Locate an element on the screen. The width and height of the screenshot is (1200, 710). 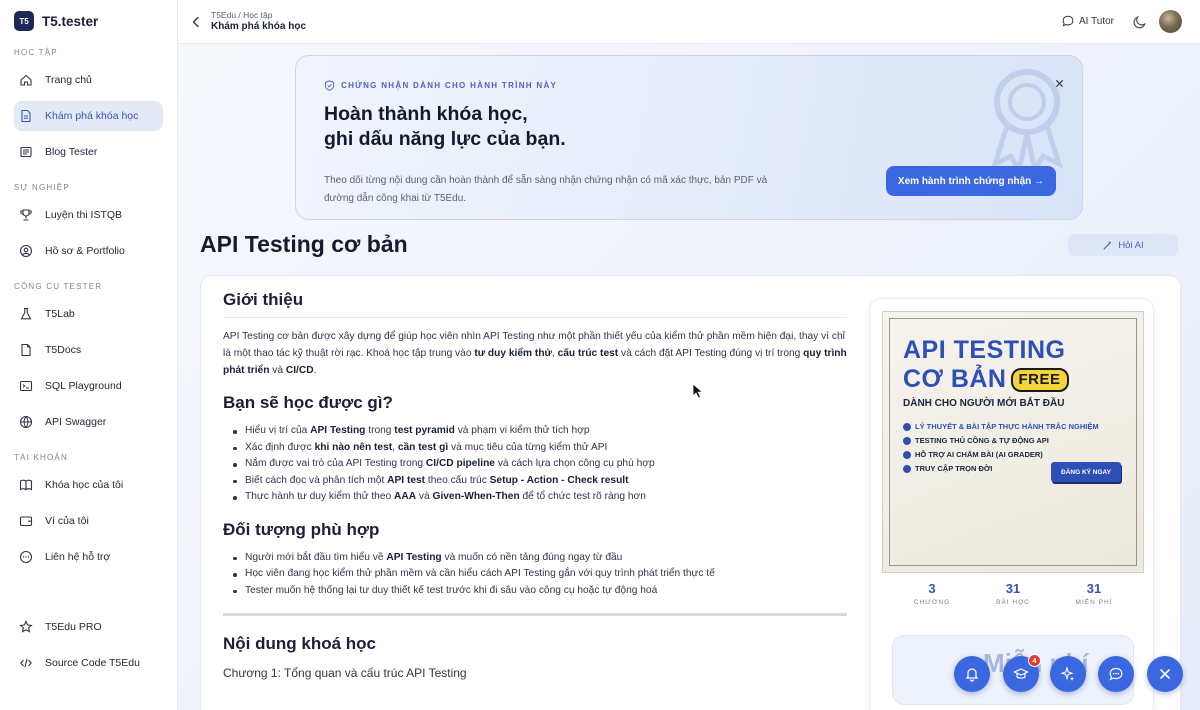
sidebar-item-t5edu-pro: T5Edu PRO is located at coordinates (88, 627).